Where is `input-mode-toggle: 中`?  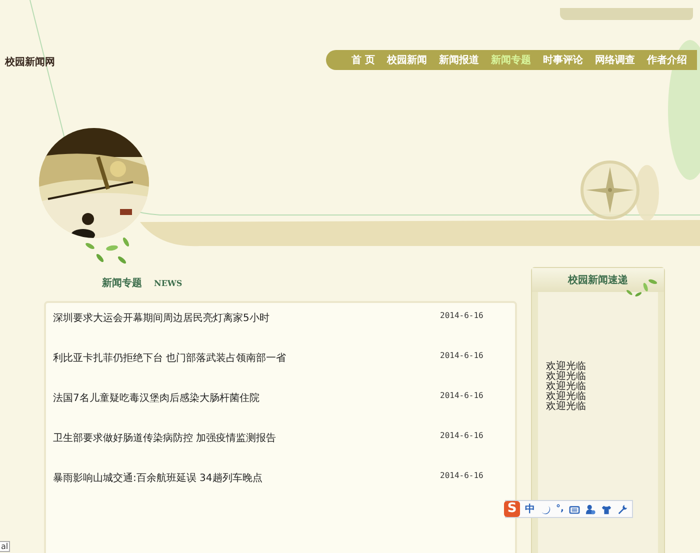
input-mode-toggle: 中 is located at coordinates (530, 509).